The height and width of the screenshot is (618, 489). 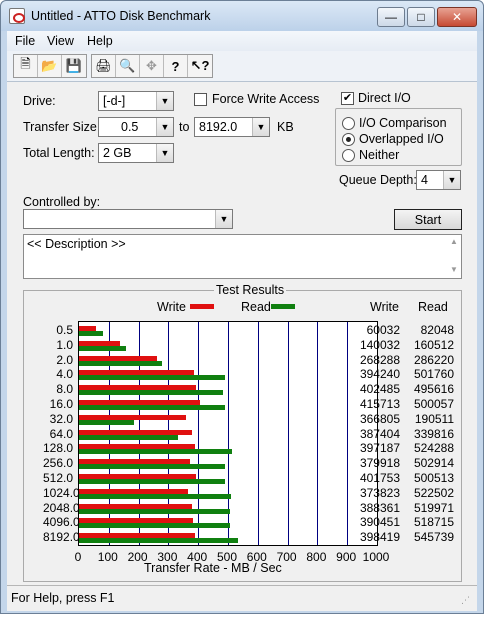 I want to click on controlled-by-combo: ▼, so click(x=128, y=219).